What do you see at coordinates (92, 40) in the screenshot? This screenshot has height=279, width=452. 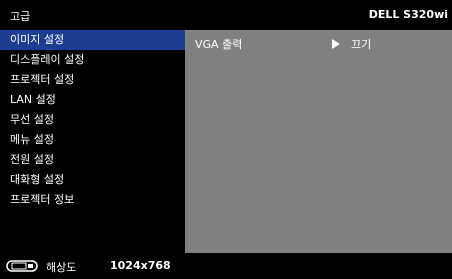 I see `menu-item-image-settings: 이미지 설정` at bounding box center [92, 40].